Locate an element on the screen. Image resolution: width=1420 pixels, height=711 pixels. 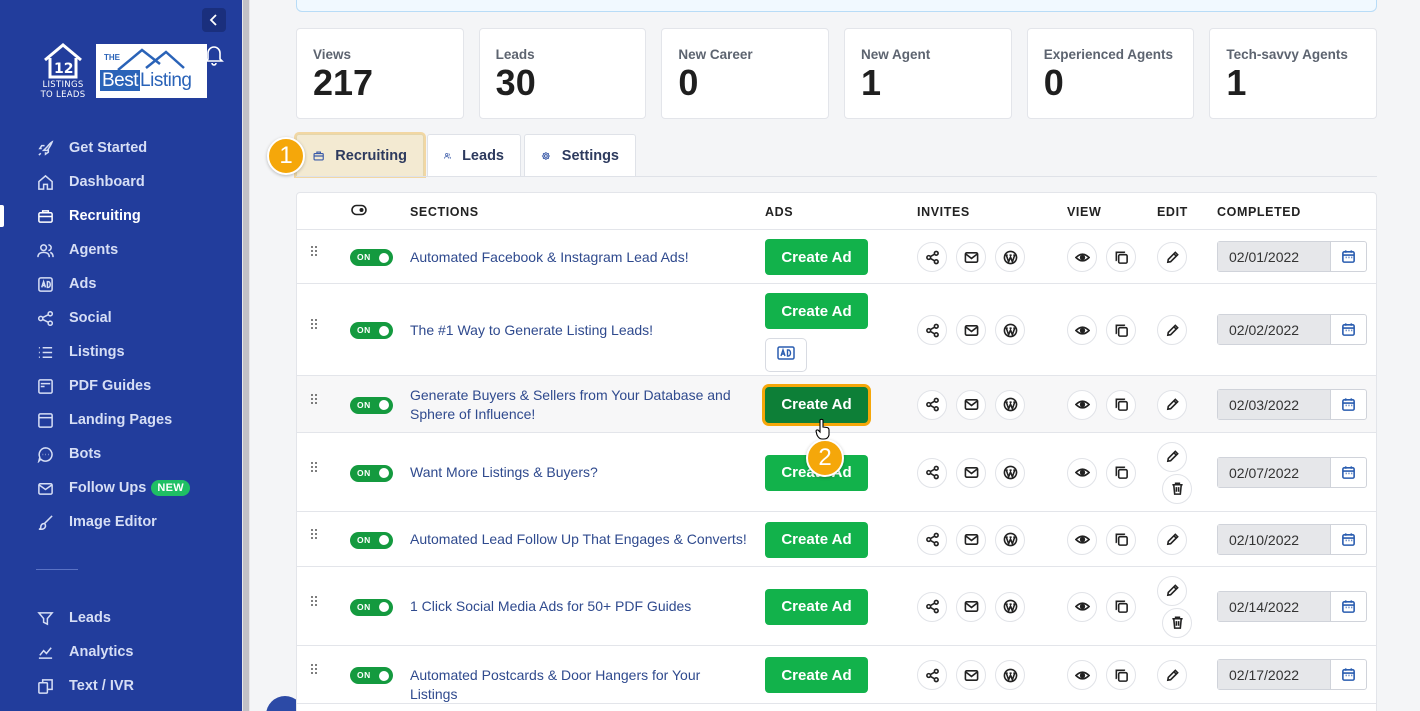
completed-date-field: 02/07/2022 is located at coordinates (1292, 472).